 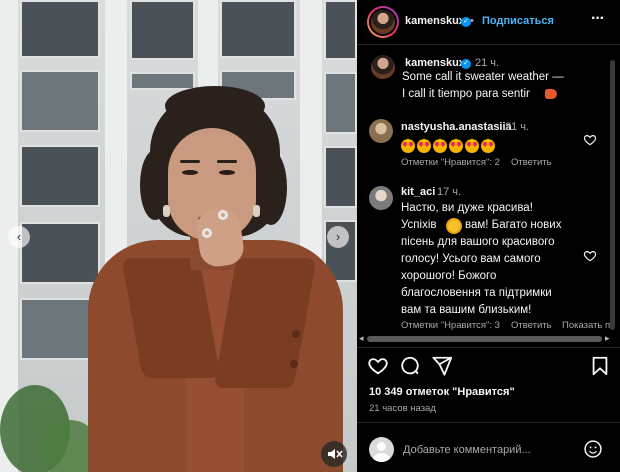 What do you see at coordinates (593, 449) in the screenshot?
I see `emoji-icon` at bounding box center [593, 449].